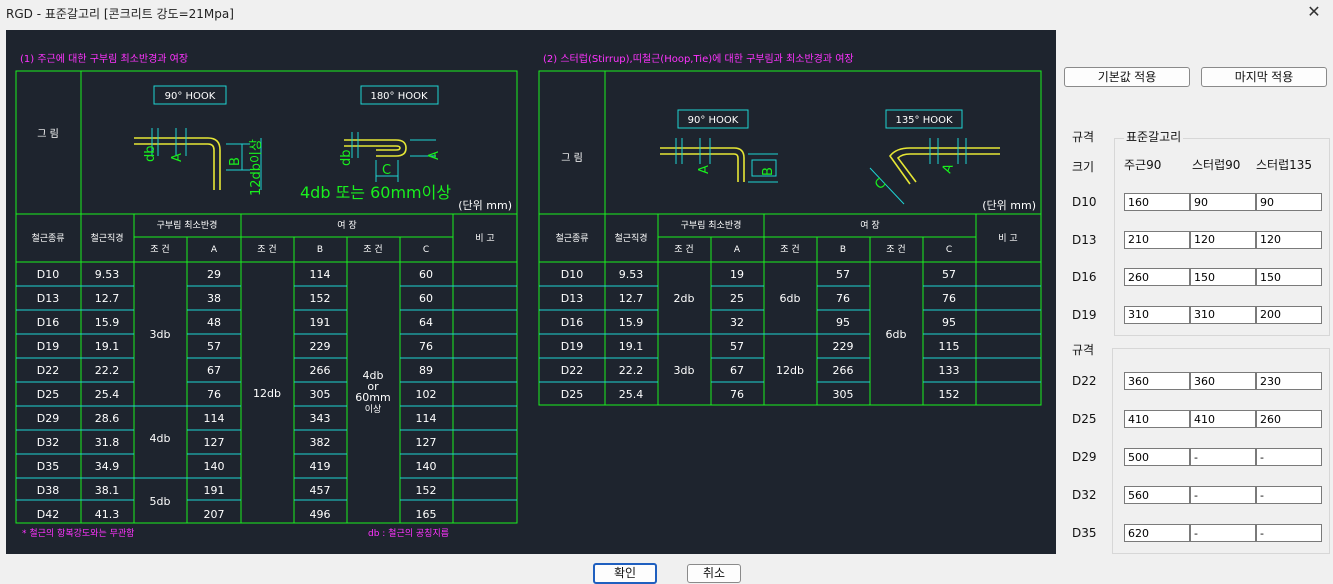 This screenshot has height=584, width=1333. I want to click on section1-cell-r4-c3: 266, so click(320, 370).